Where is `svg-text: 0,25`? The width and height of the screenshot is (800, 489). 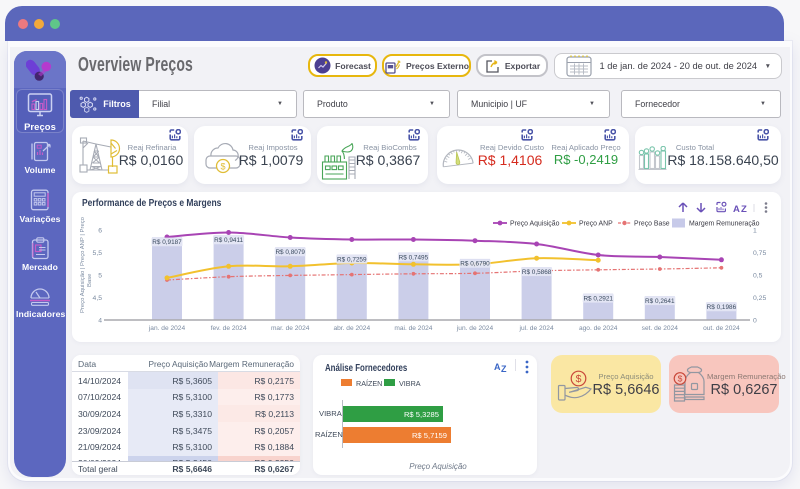 svg-text: 0,25 is located at coordinates (759, 298).